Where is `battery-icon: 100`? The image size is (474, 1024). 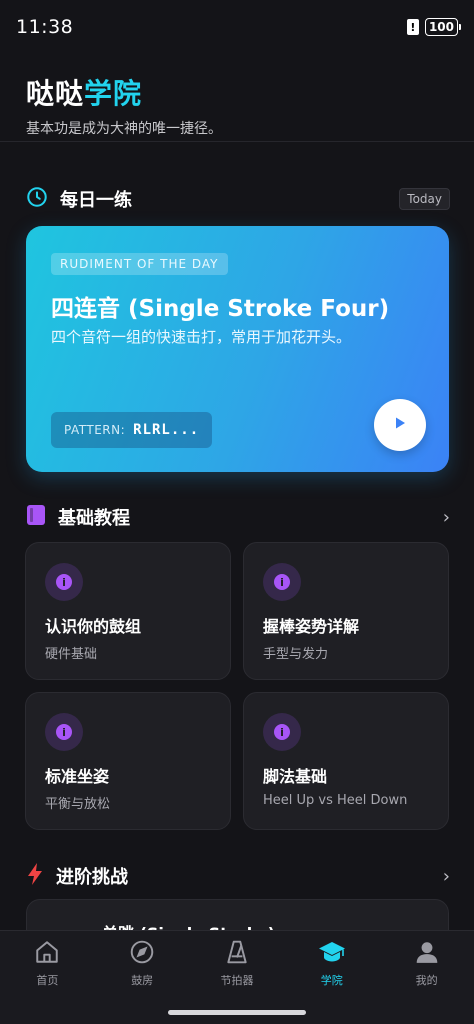 battery-icon: 100 is located at coordinates (443, 27).